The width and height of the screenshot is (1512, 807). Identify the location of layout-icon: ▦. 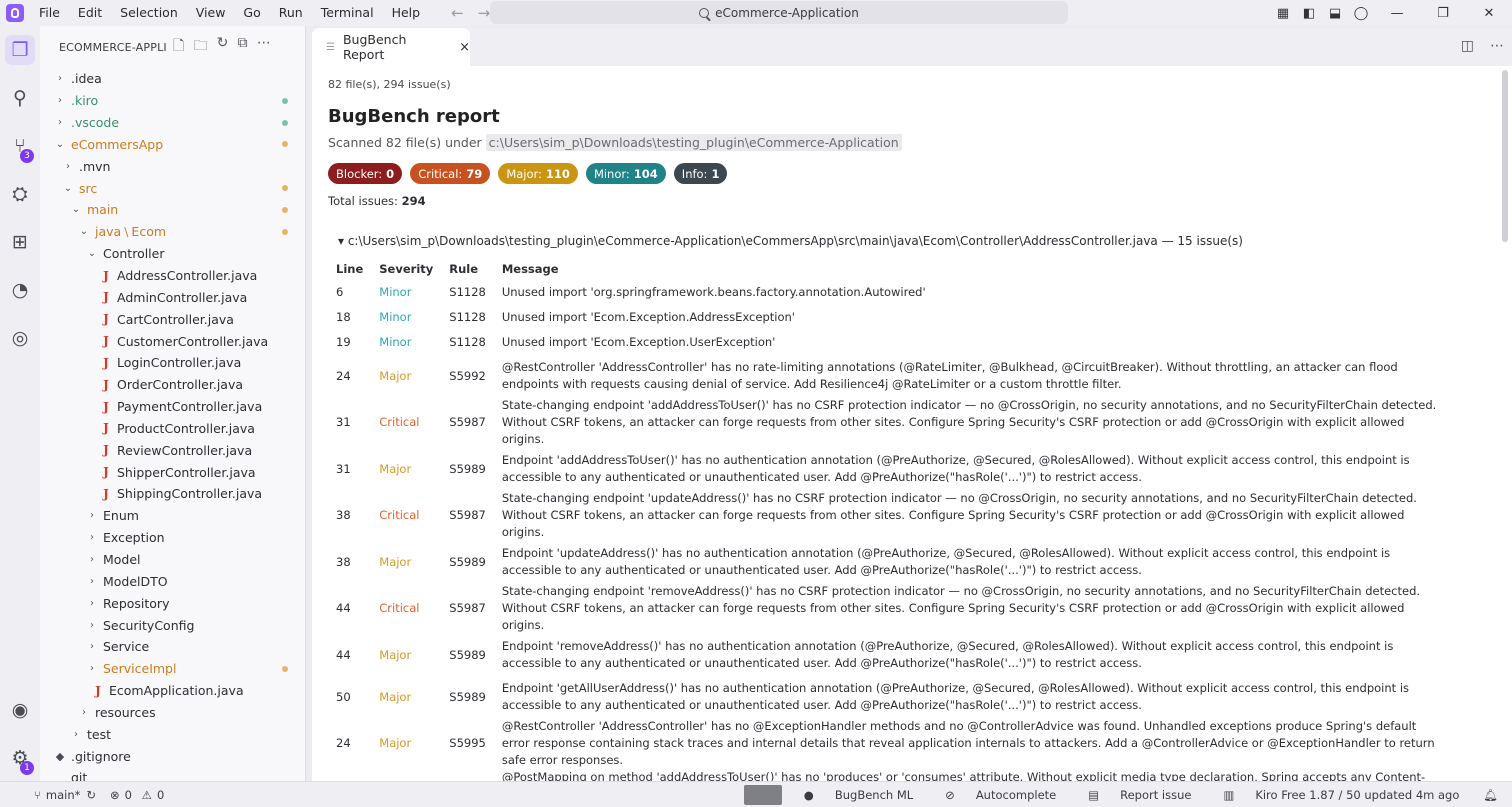
(1283, 13).